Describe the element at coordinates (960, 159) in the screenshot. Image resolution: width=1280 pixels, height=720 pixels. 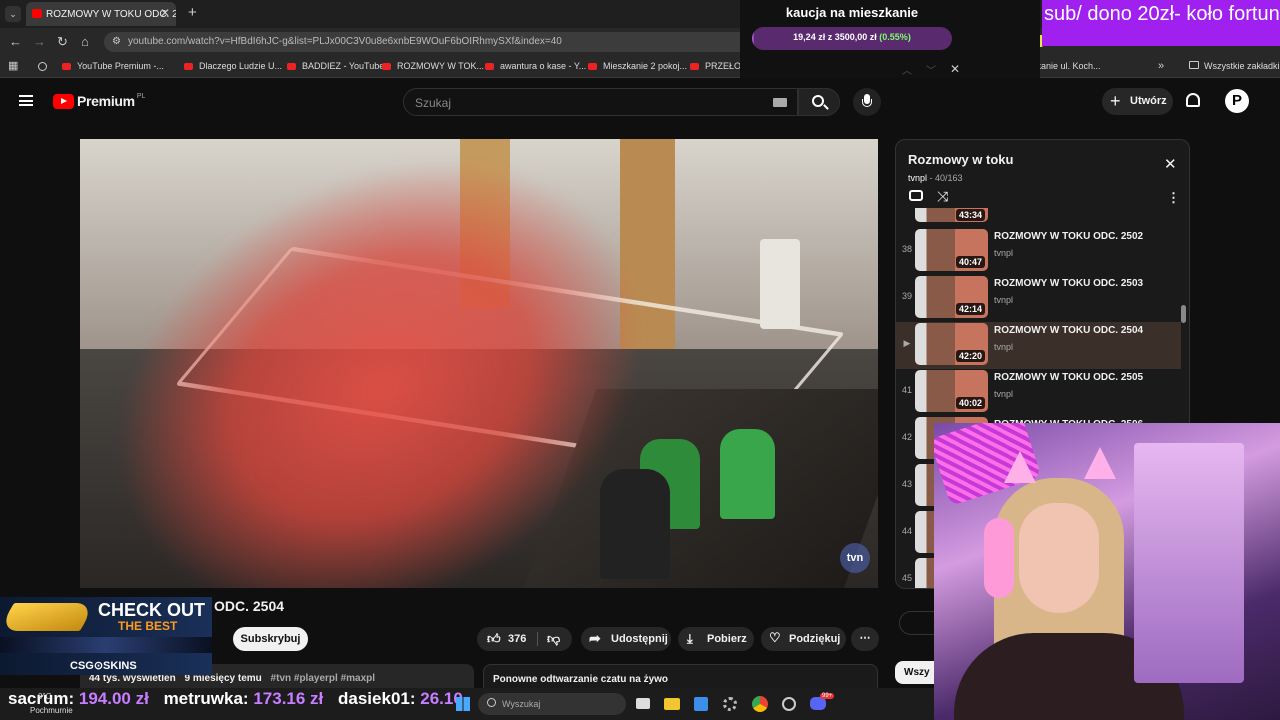
I see `playlist-title: Rozmowy w toku` at that location.